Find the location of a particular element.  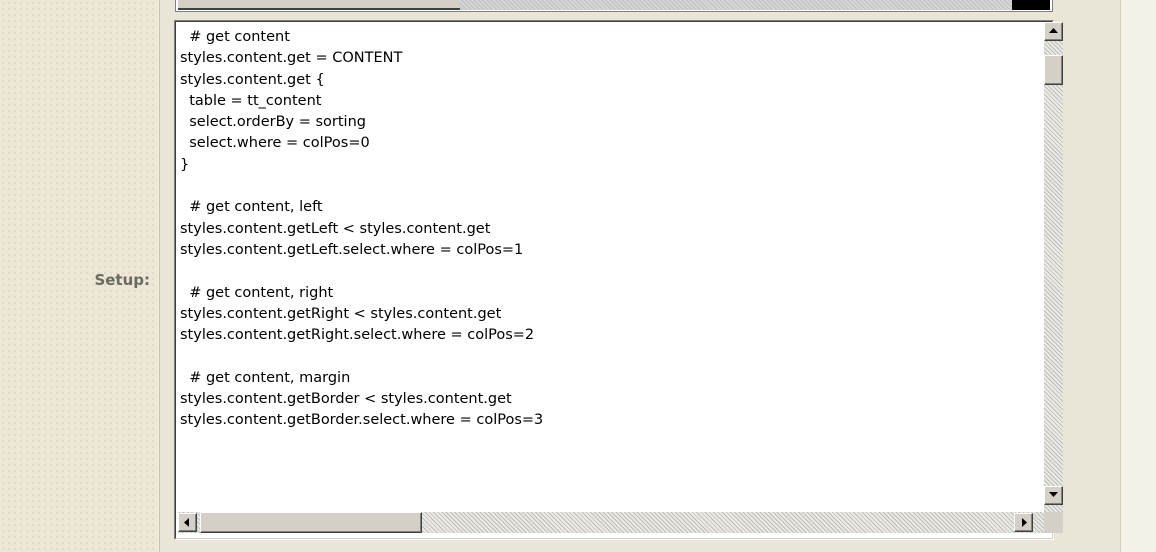

previous-field-scroll-thumb is located at coordinates (319, 5).